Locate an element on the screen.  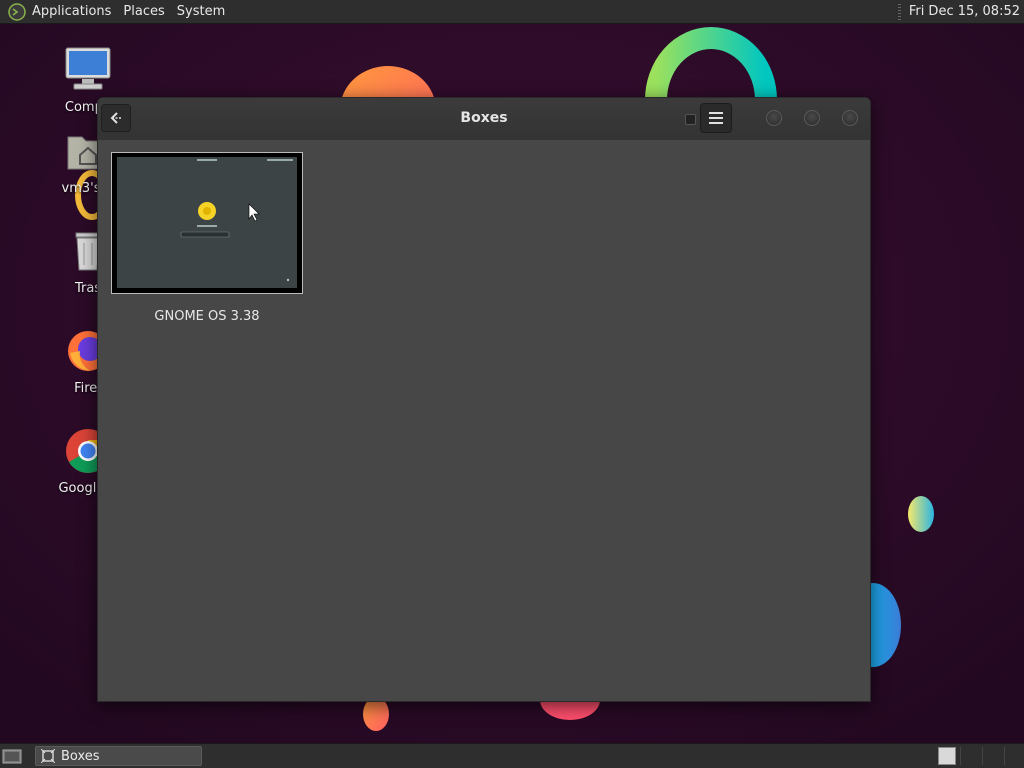
box-name: GNOME OS 3.38 is located at coordinates (207, 316).